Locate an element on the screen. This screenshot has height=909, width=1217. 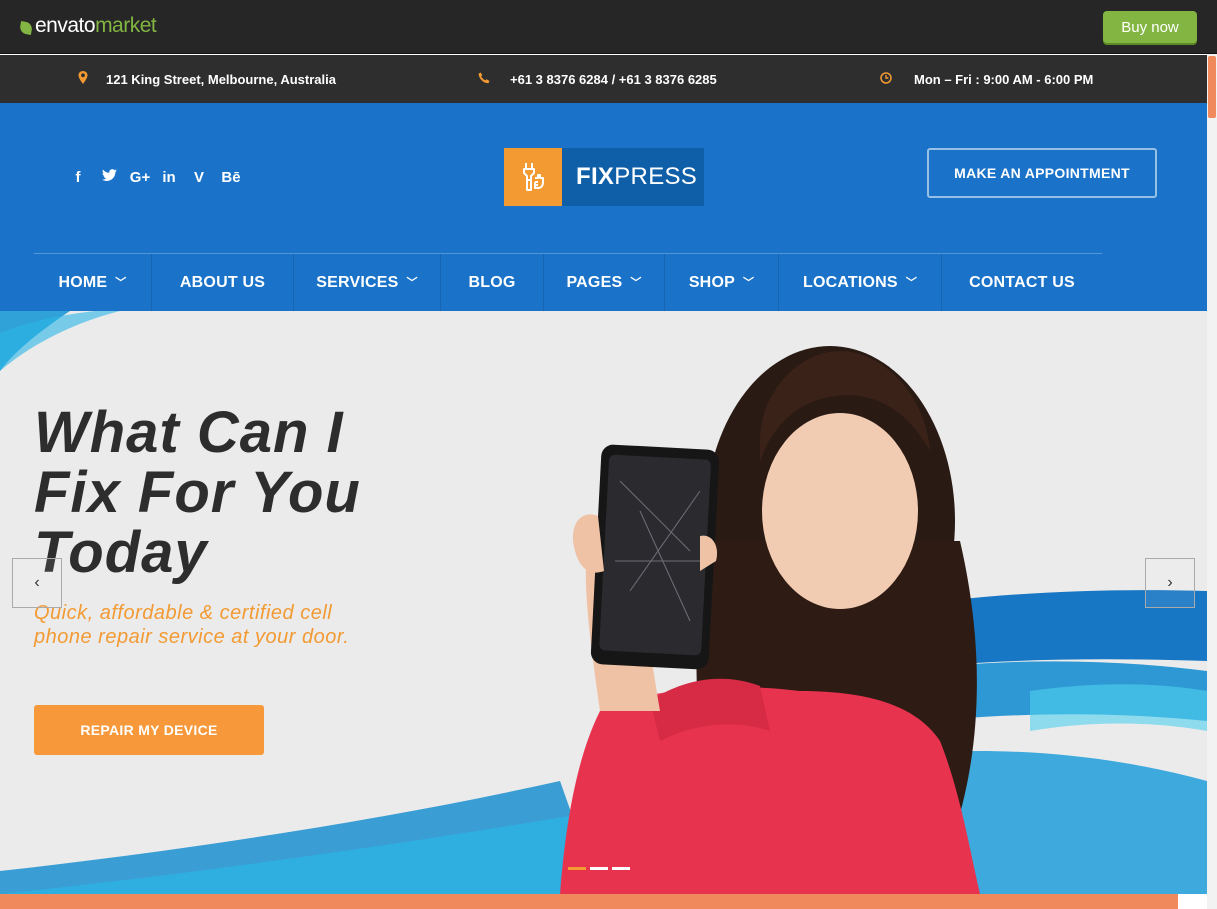
nav-label: SERVICES is located at coordinates (357, 282).